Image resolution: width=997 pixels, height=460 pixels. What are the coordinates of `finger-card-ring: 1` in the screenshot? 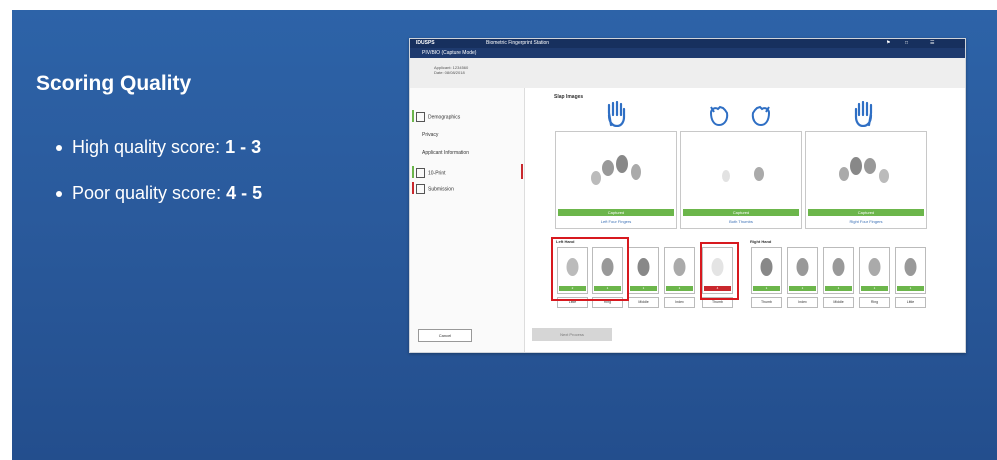 It's located at (874, 270).